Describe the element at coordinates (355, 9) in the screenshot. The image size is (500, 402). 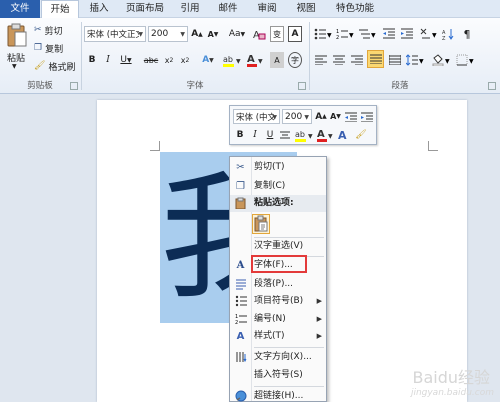
I see `tab-special-features: 特色功能` at that location.